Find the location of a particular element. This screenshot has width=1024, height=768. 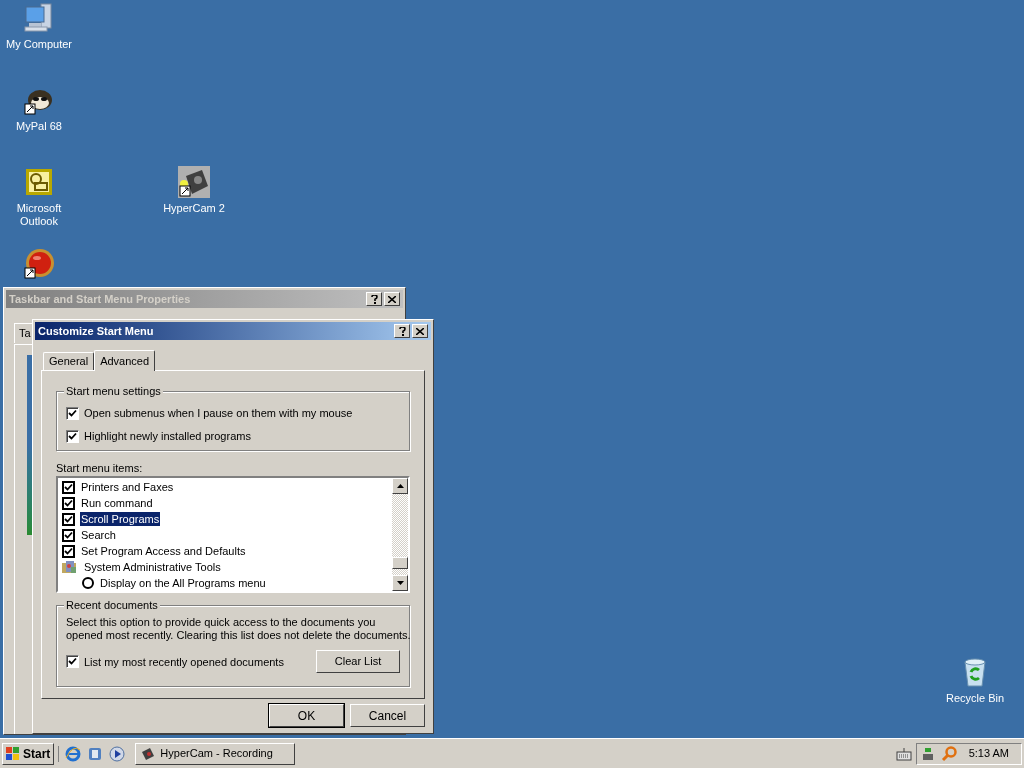

tab: General is located at coordinates (69, 361).